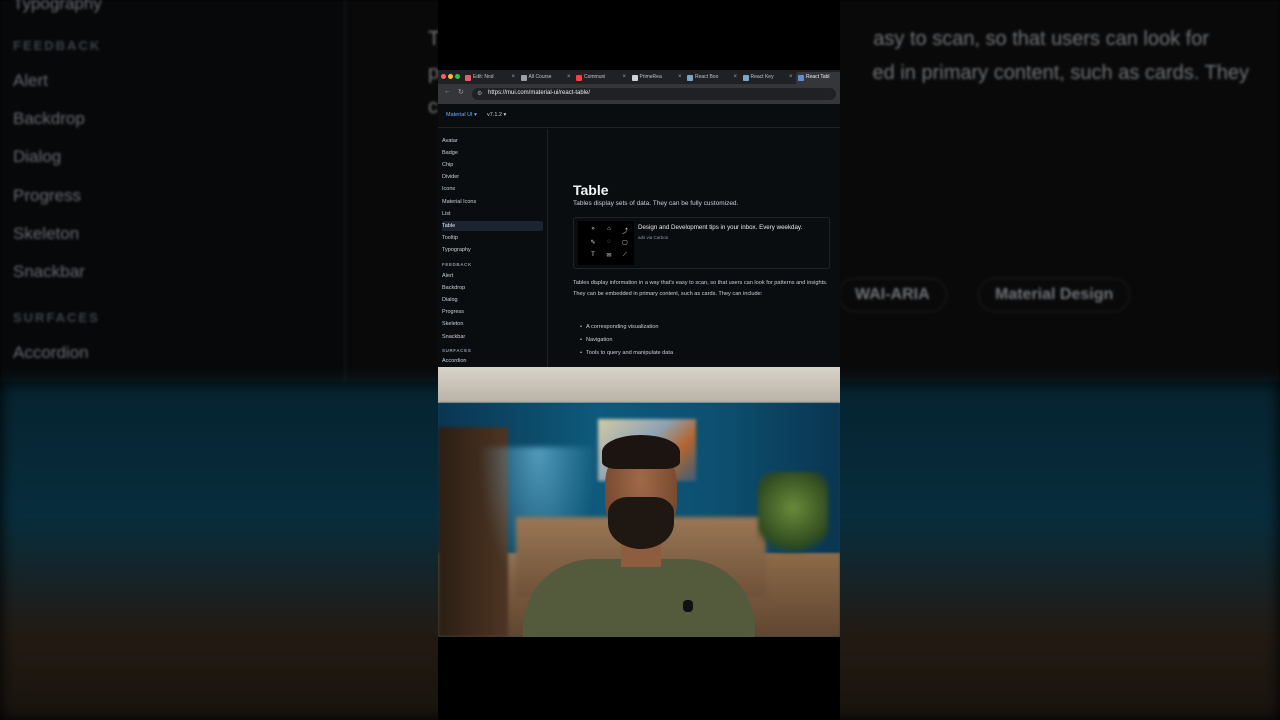 This screenshot has height=720, width=1280. I want to click on bg-nav-item: Accordion, so click(51, 352).